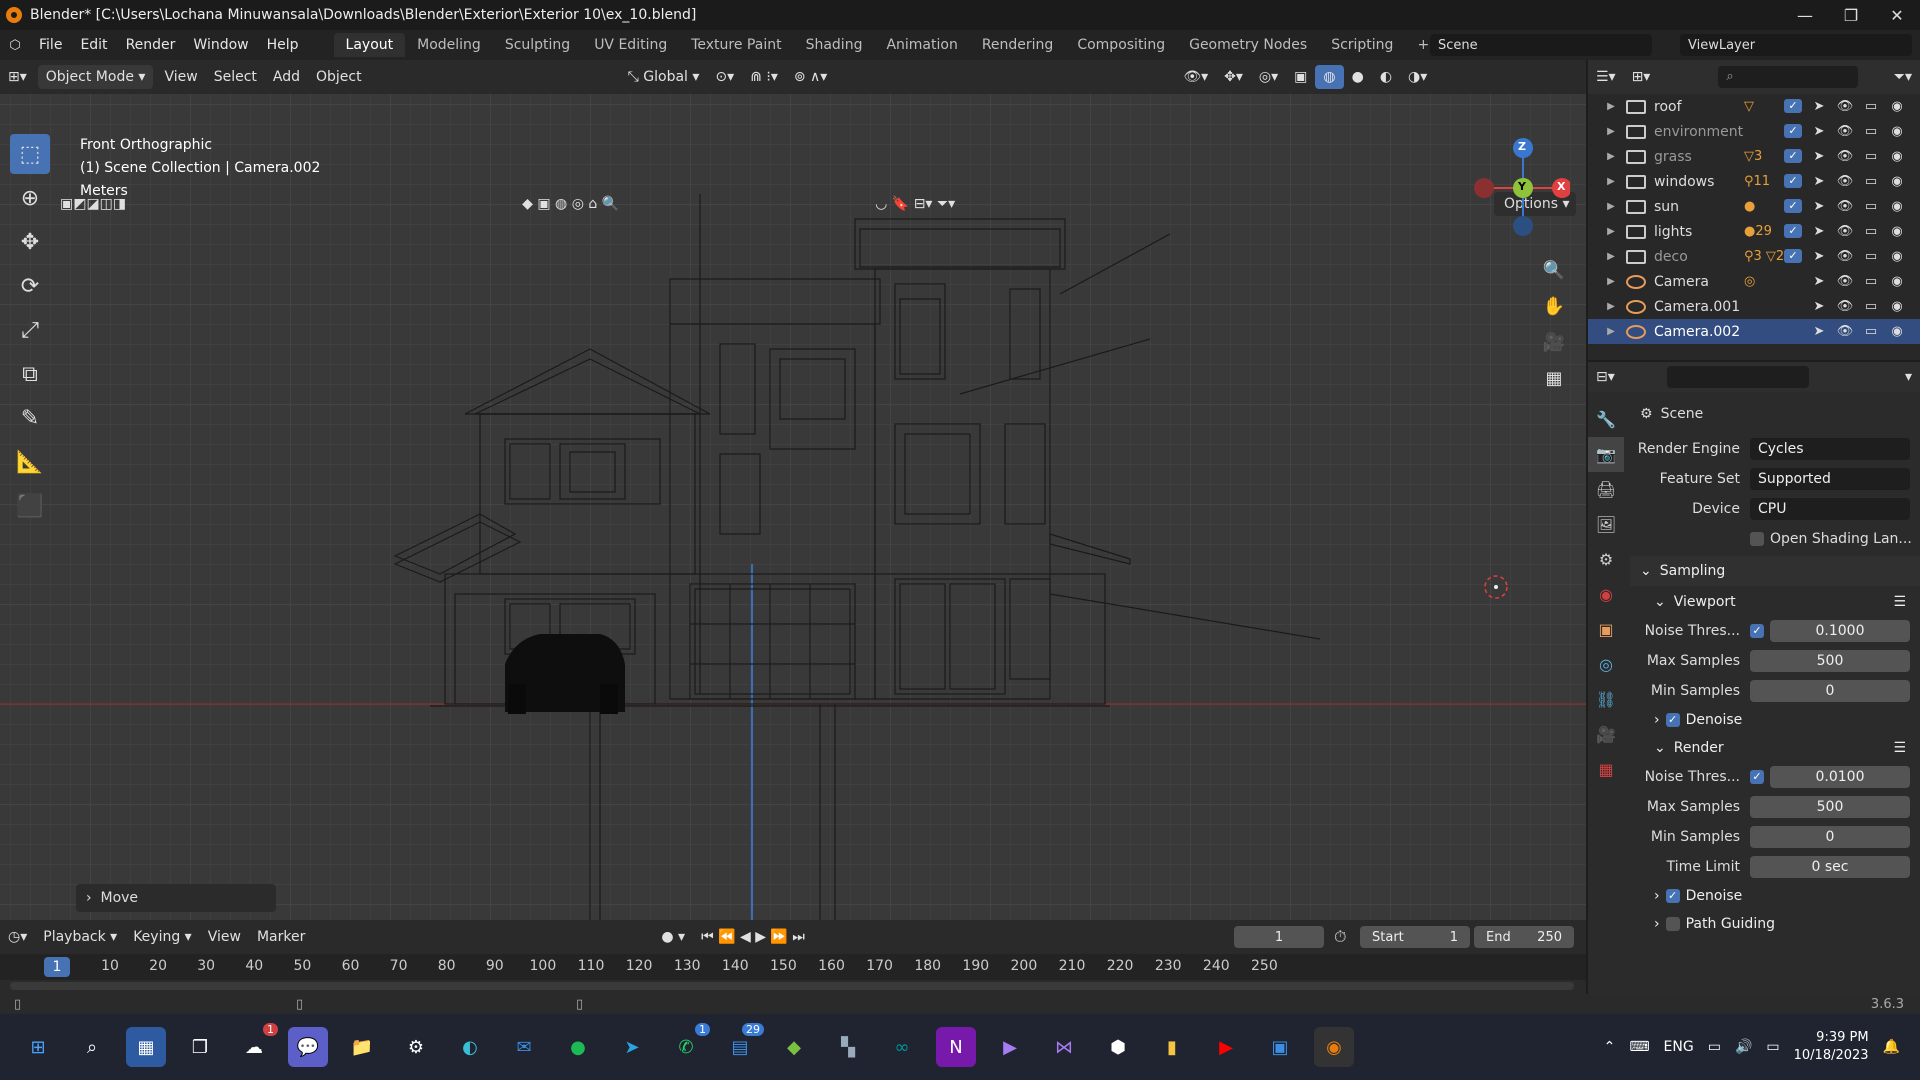 This screenshot has width=1920, height=1080. I want to click on menu-object: Object, so click(339, 77).